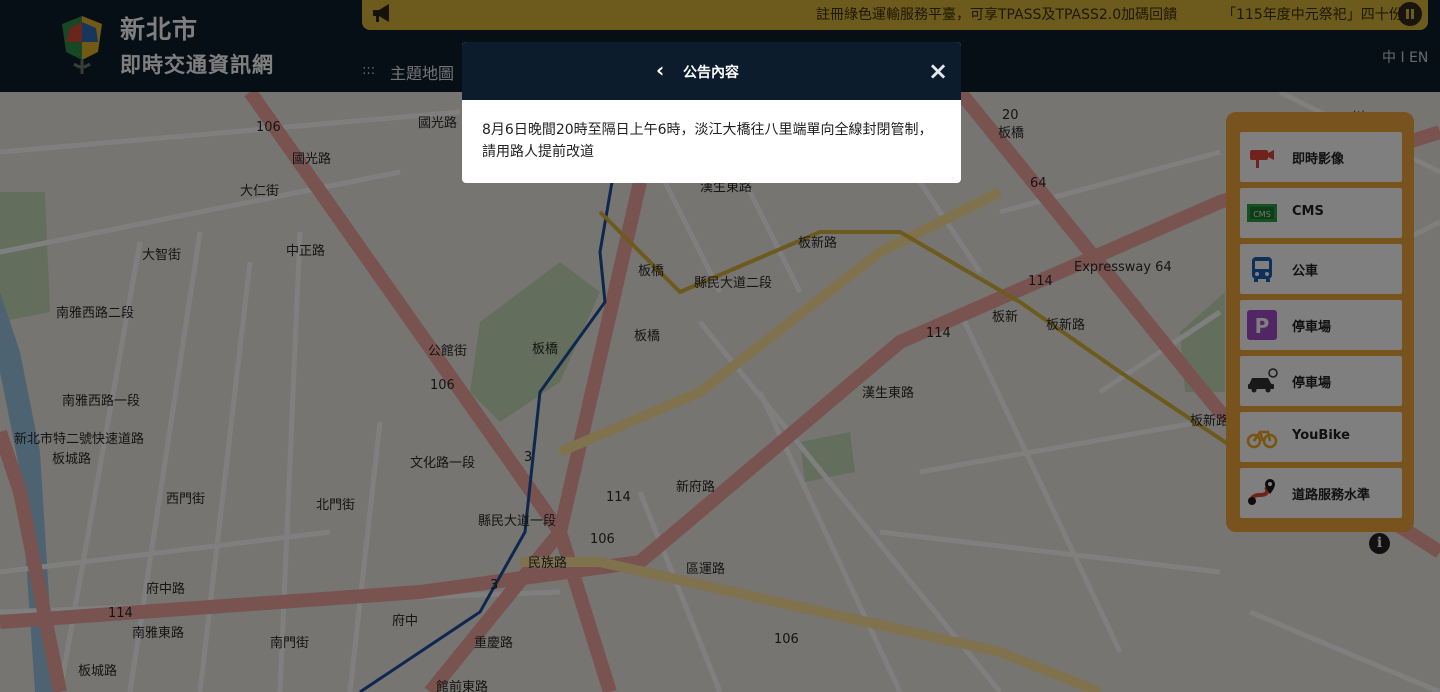 This screenshot has height=692, width=1440. I want to click on back-icon: ‹, so click(660, 70).